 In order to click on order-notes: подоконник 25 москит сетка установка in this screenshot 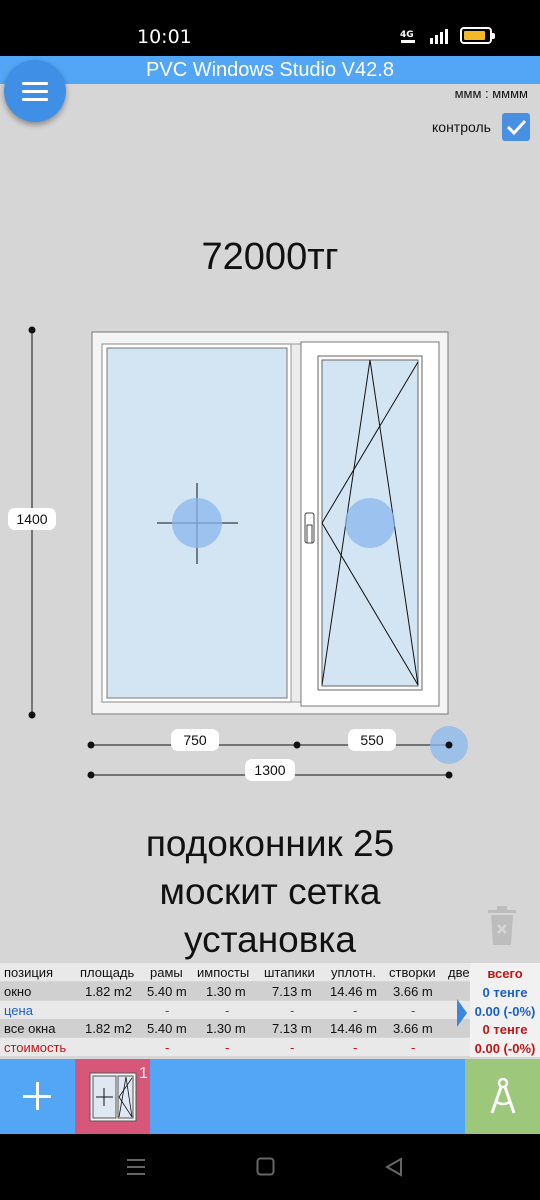, I will do `click(270, 892)`.